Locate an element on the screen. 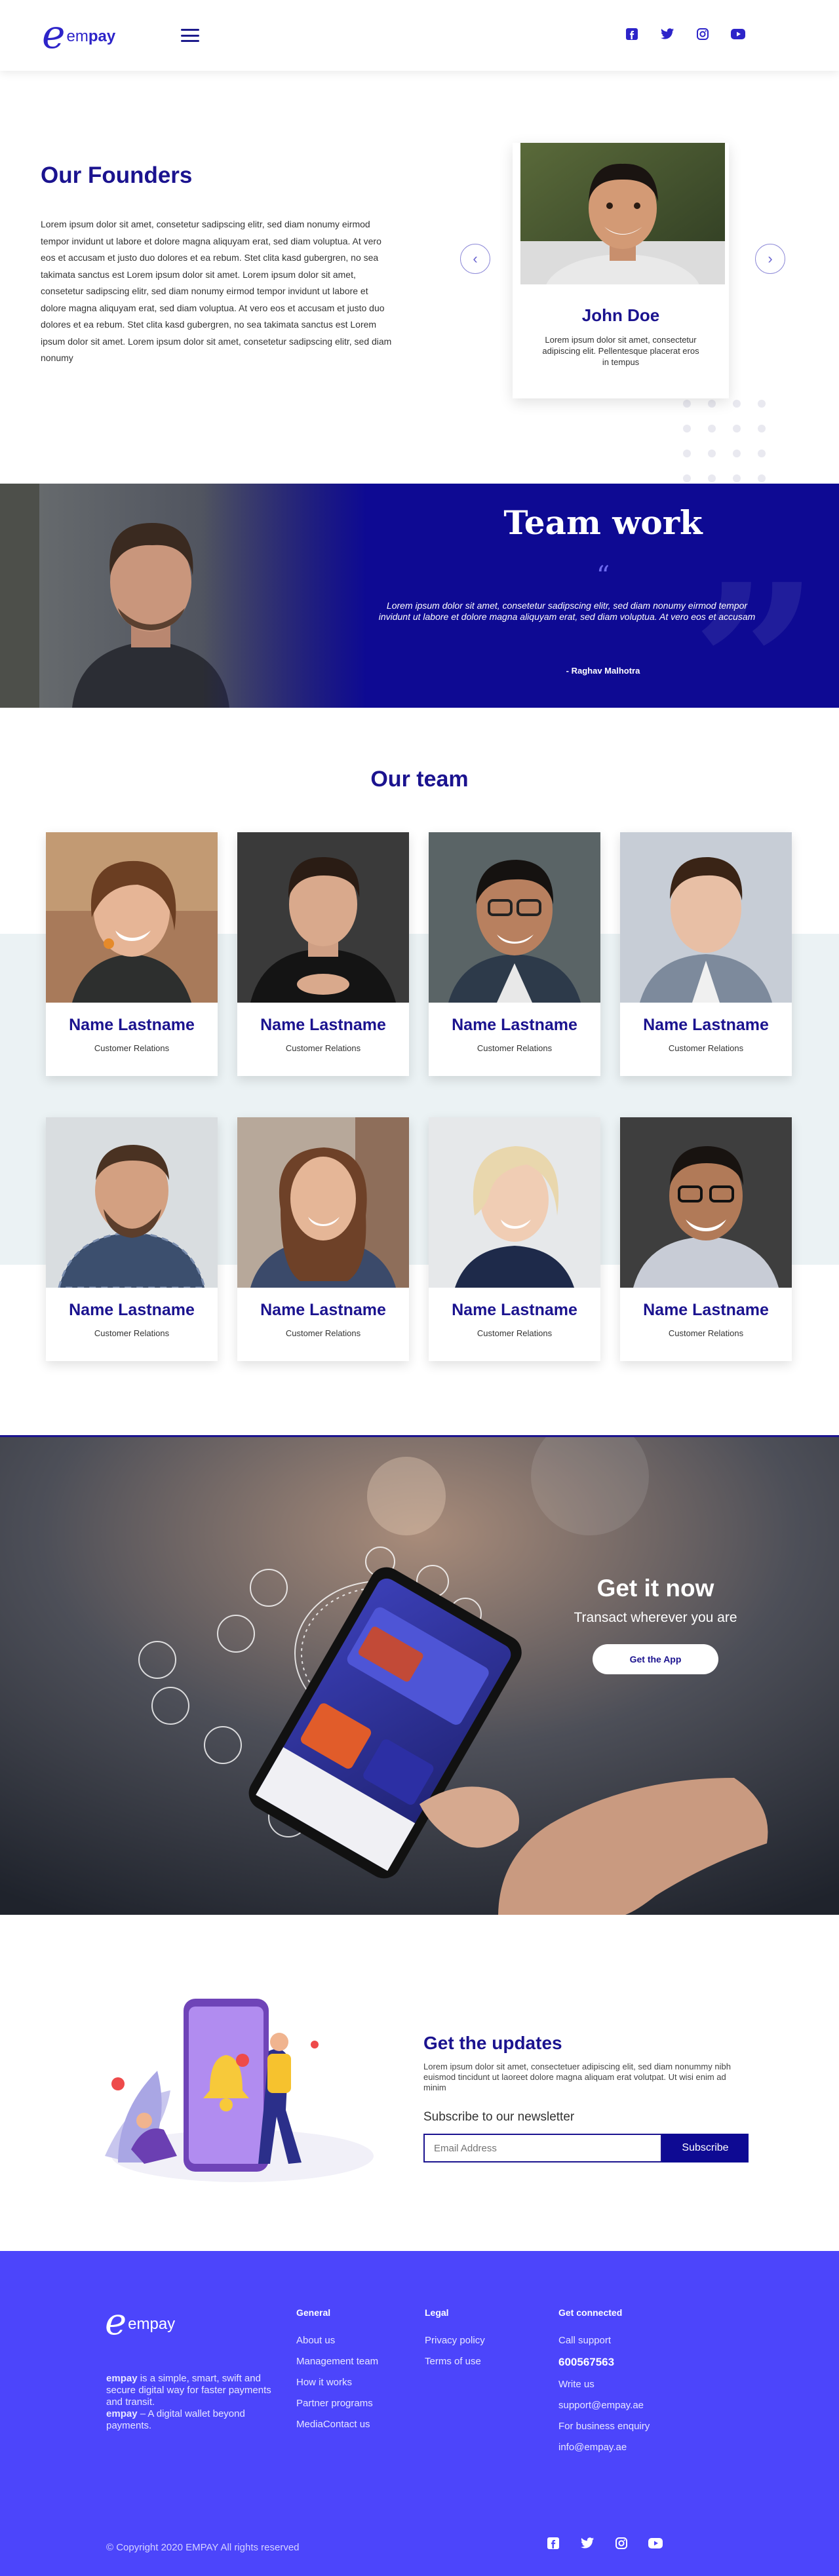  get-app-button: Get the App is located at coordinates (655, 1659).